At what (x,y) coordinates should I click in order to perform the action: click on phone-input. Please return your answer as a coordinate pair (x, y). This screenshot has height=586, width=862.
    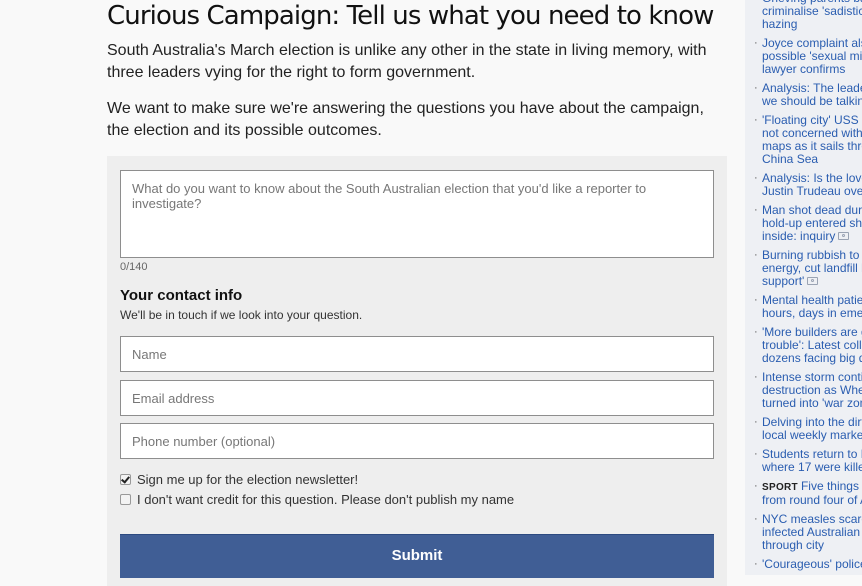
    Looking at the image, I should click on (417, 441).